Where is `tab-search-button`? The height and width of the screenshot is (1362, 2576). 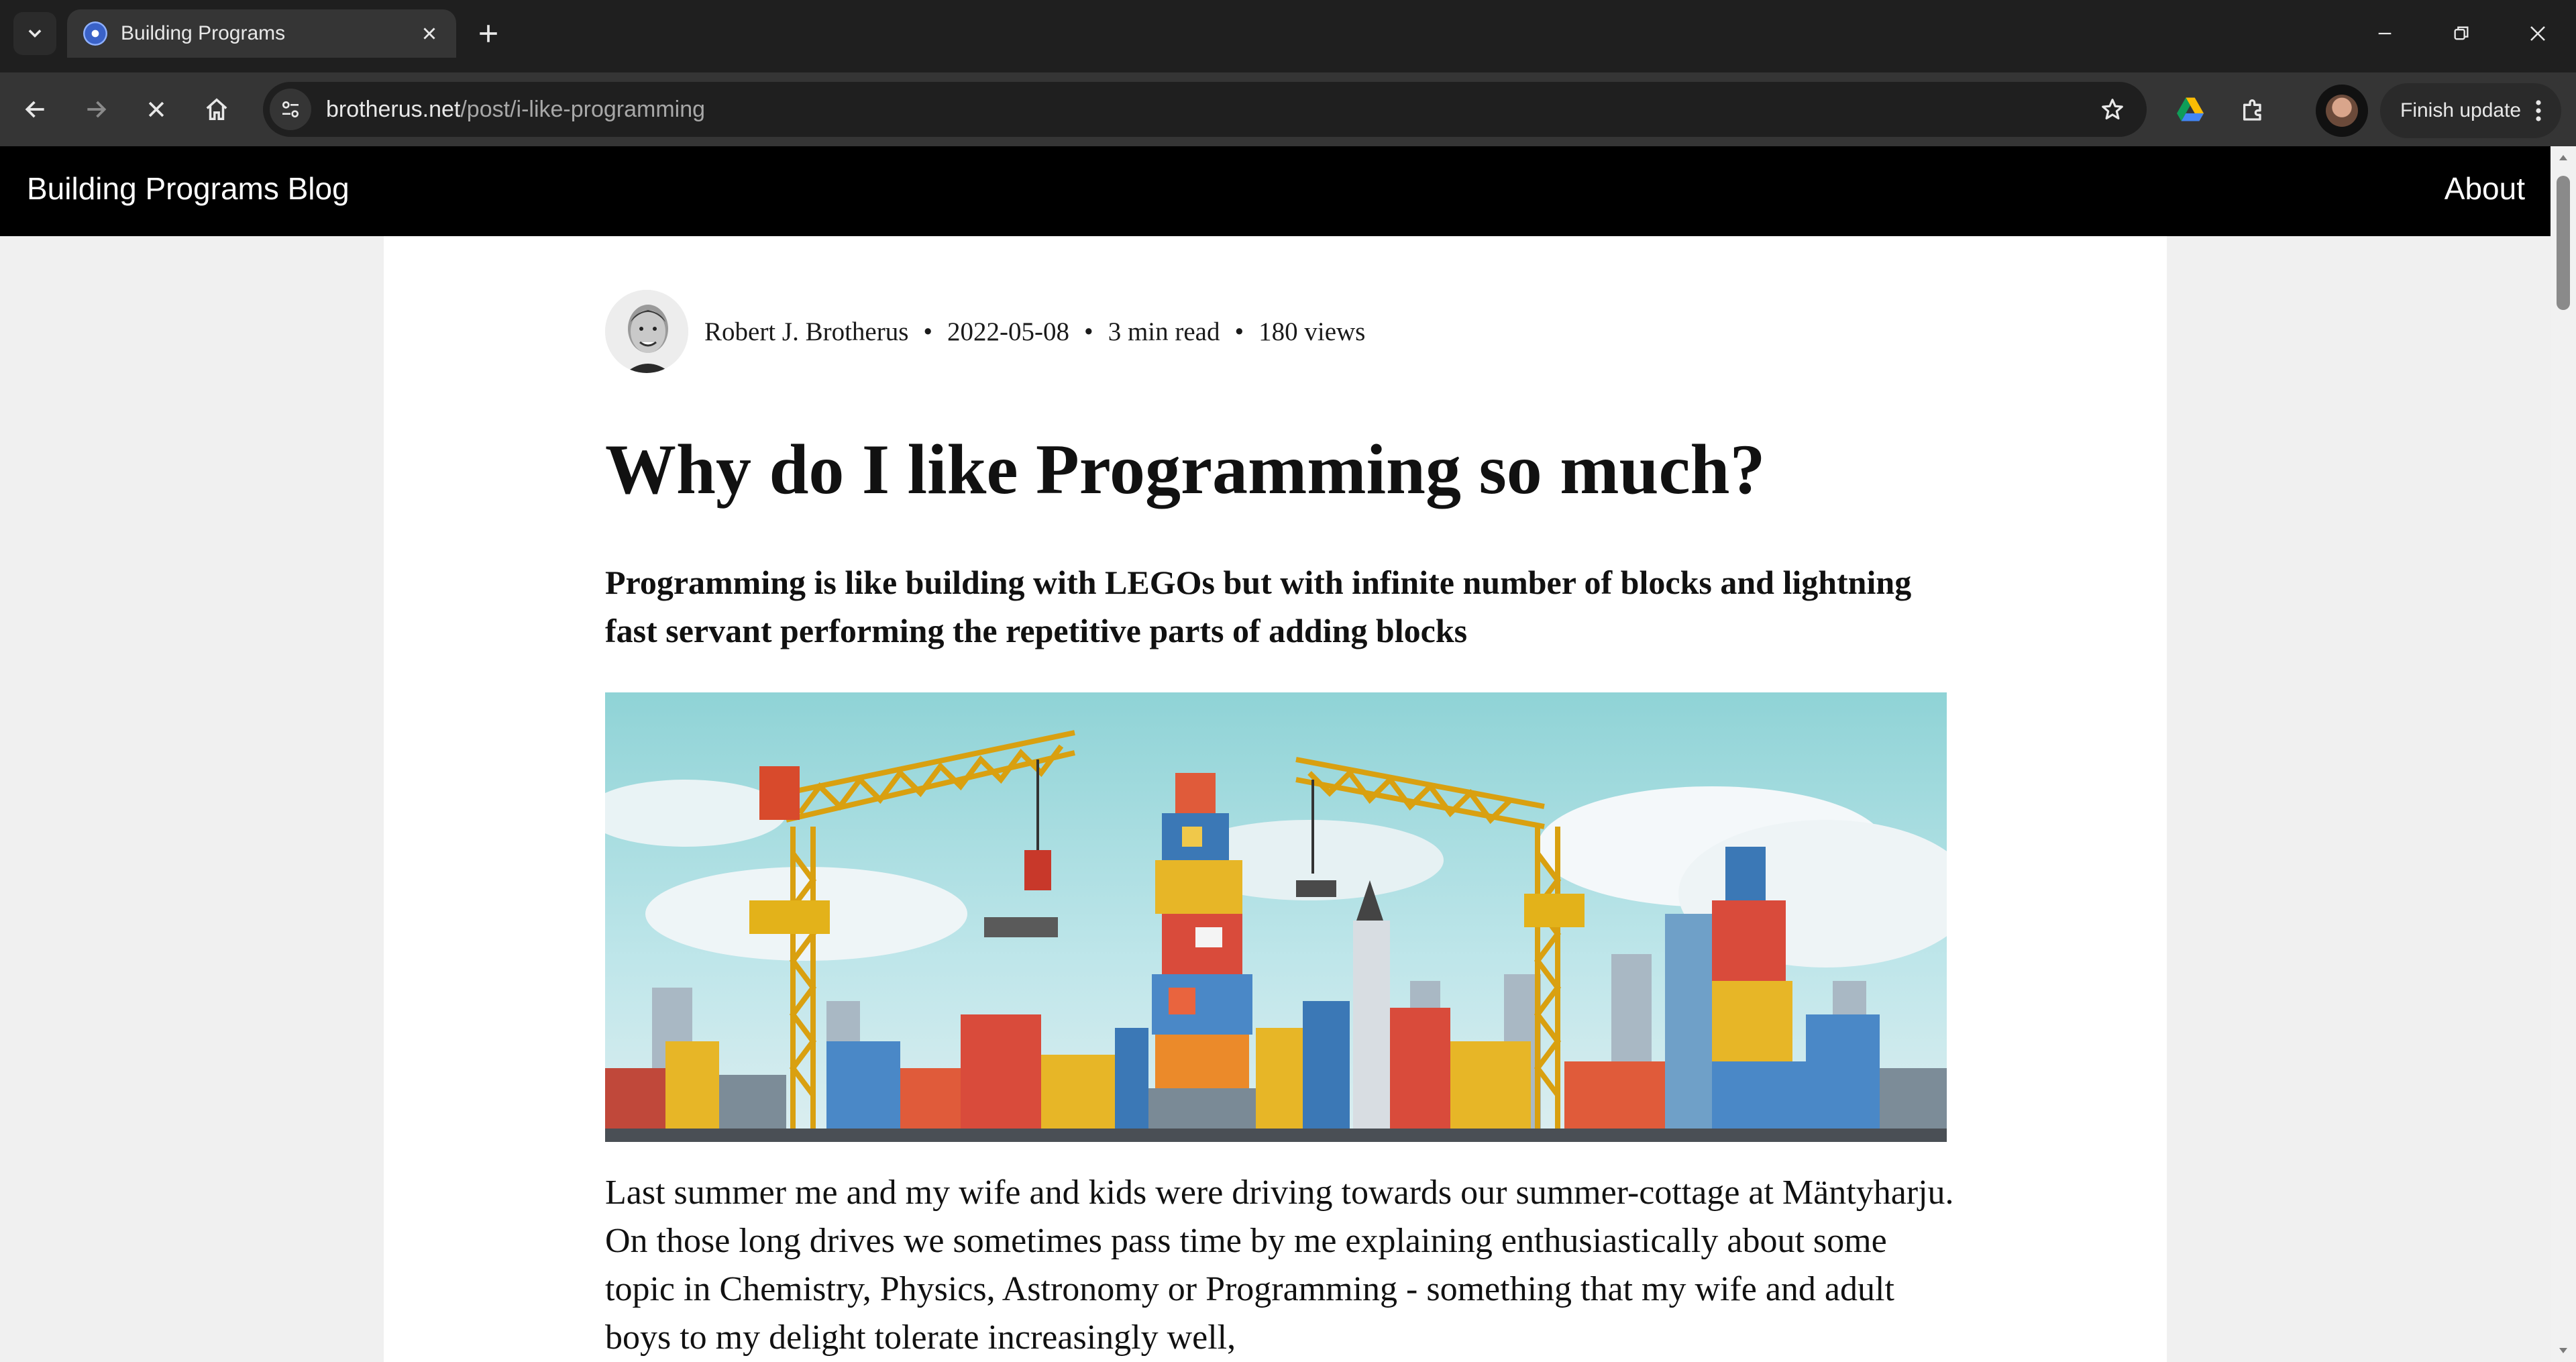 tab-search-button is located at coordinates (34, 33).